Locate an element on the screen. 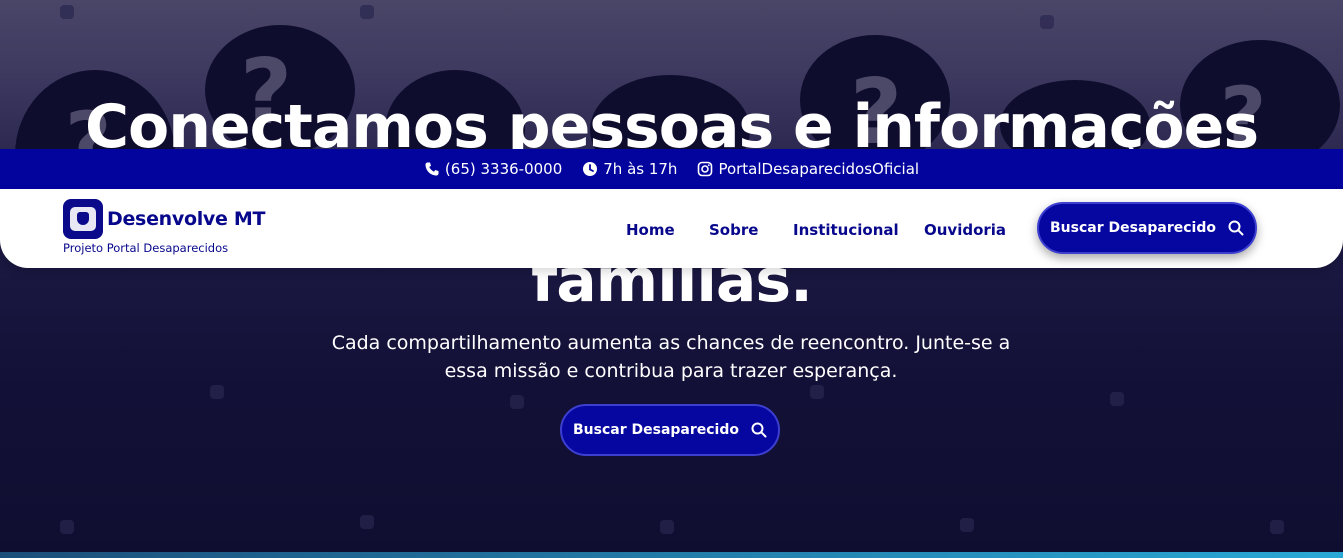 Image resolution: width=1343 pixels, height=558 pixels. contact-phone-text: (65) 3336-0000 is located at coordinates (503, 169).